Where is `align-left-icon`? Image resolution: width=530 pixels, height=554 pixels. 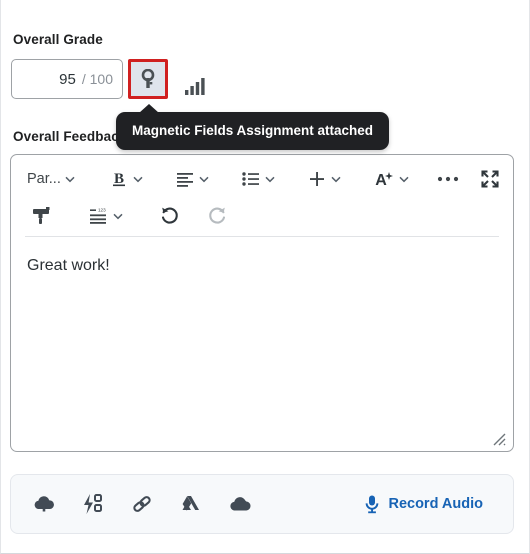
align-left-icon is located at coordinates (185, 179).